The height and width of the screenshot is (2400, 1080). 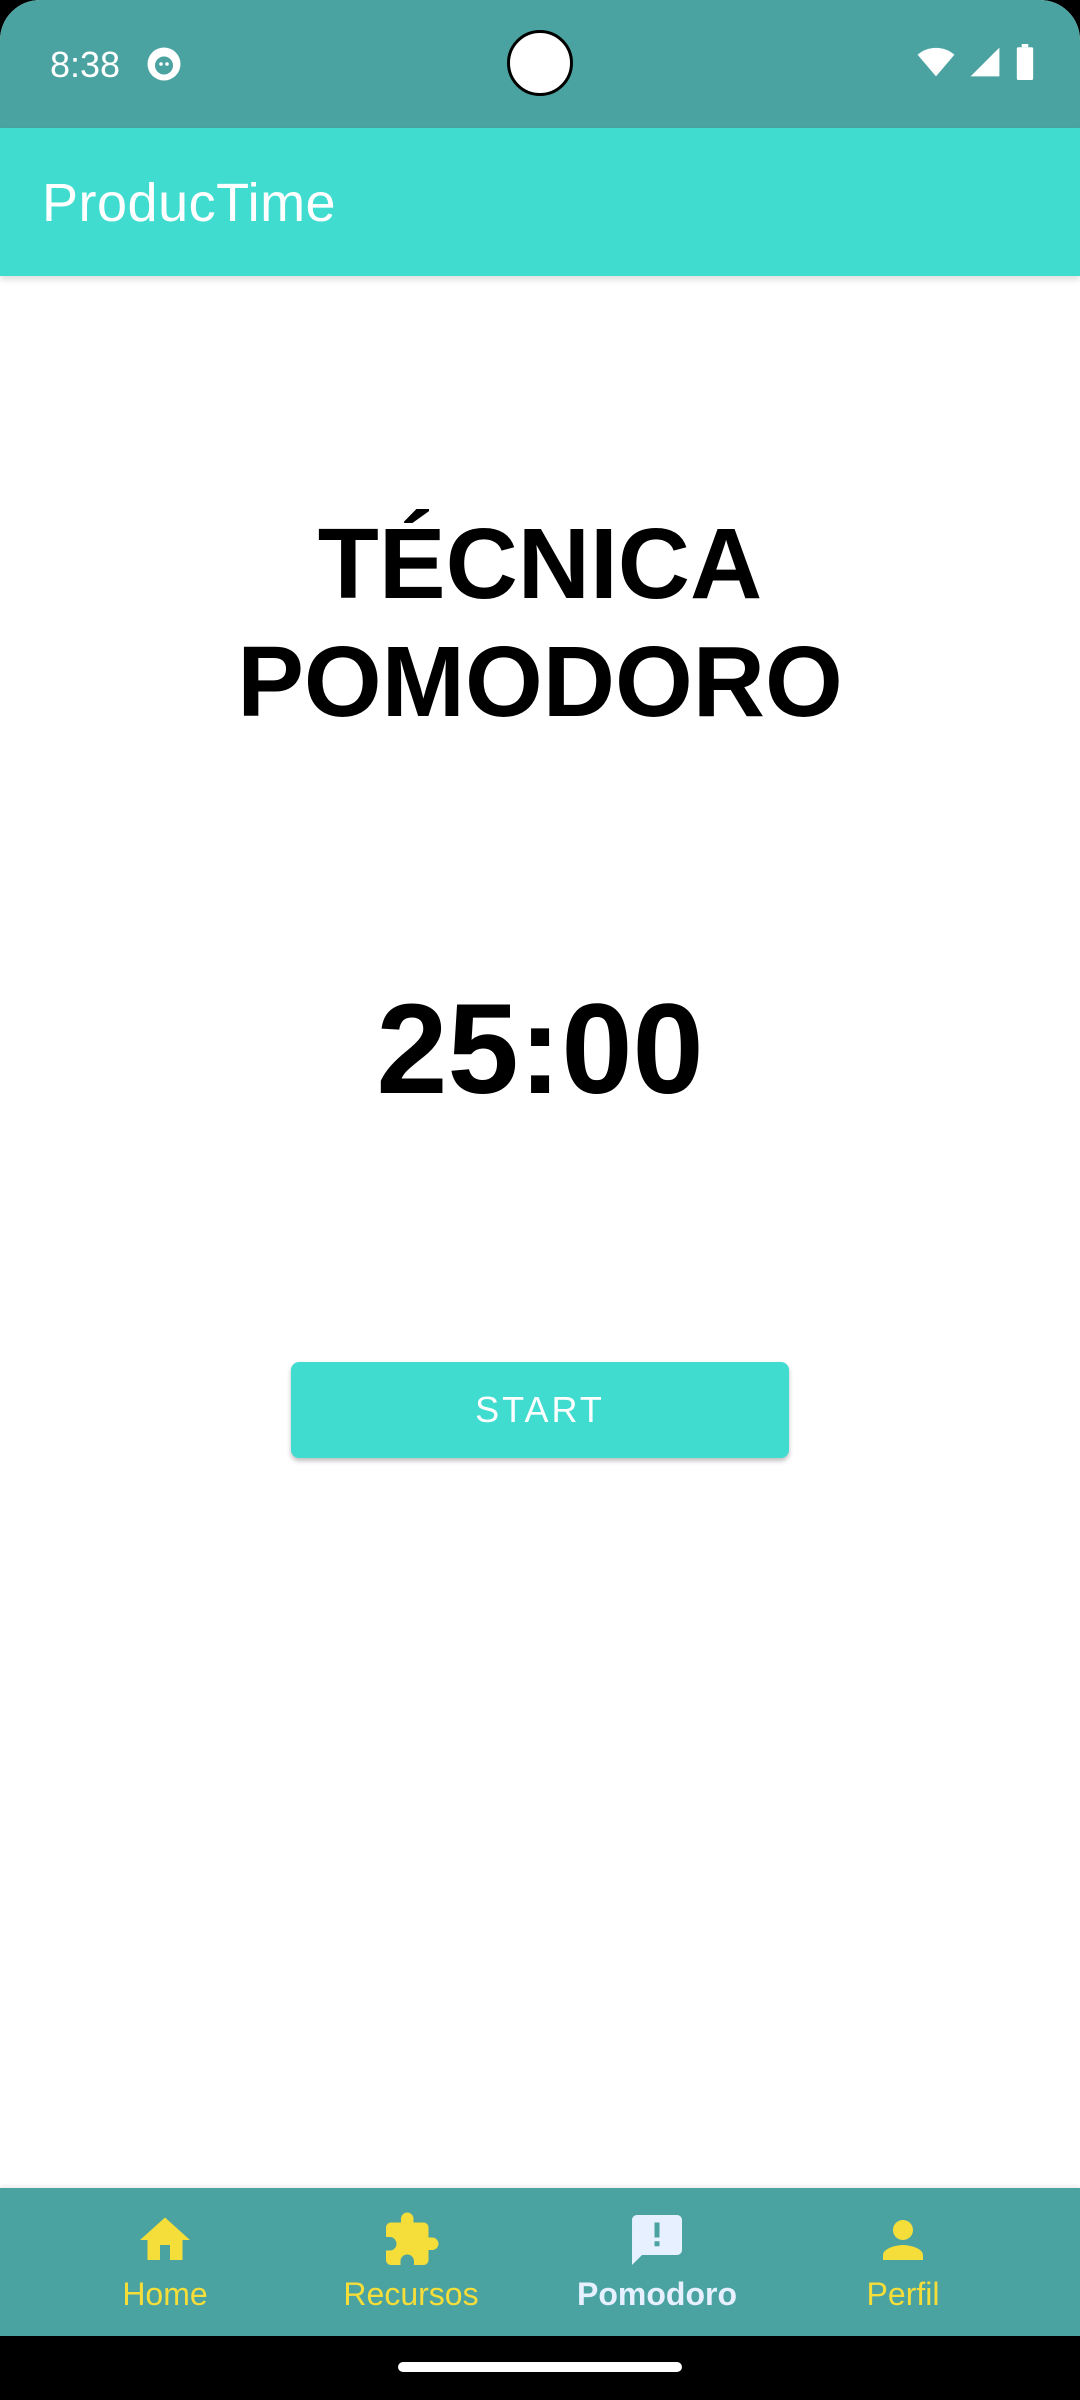 What do you see at coordinates (540, 682) in the screenshot?
I see `heading-line-2: POMODORO` at bounding box center [540, 682].